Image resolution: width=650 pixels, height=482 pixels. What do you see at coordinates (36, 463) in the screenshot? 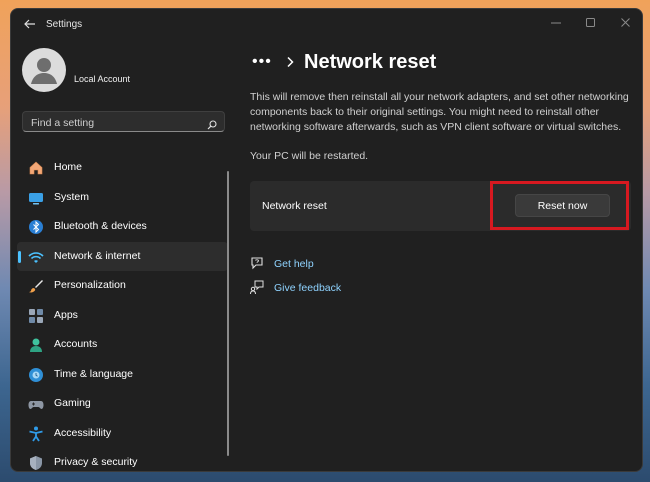
I see `shield-icon` at bounding box center [36, 463].